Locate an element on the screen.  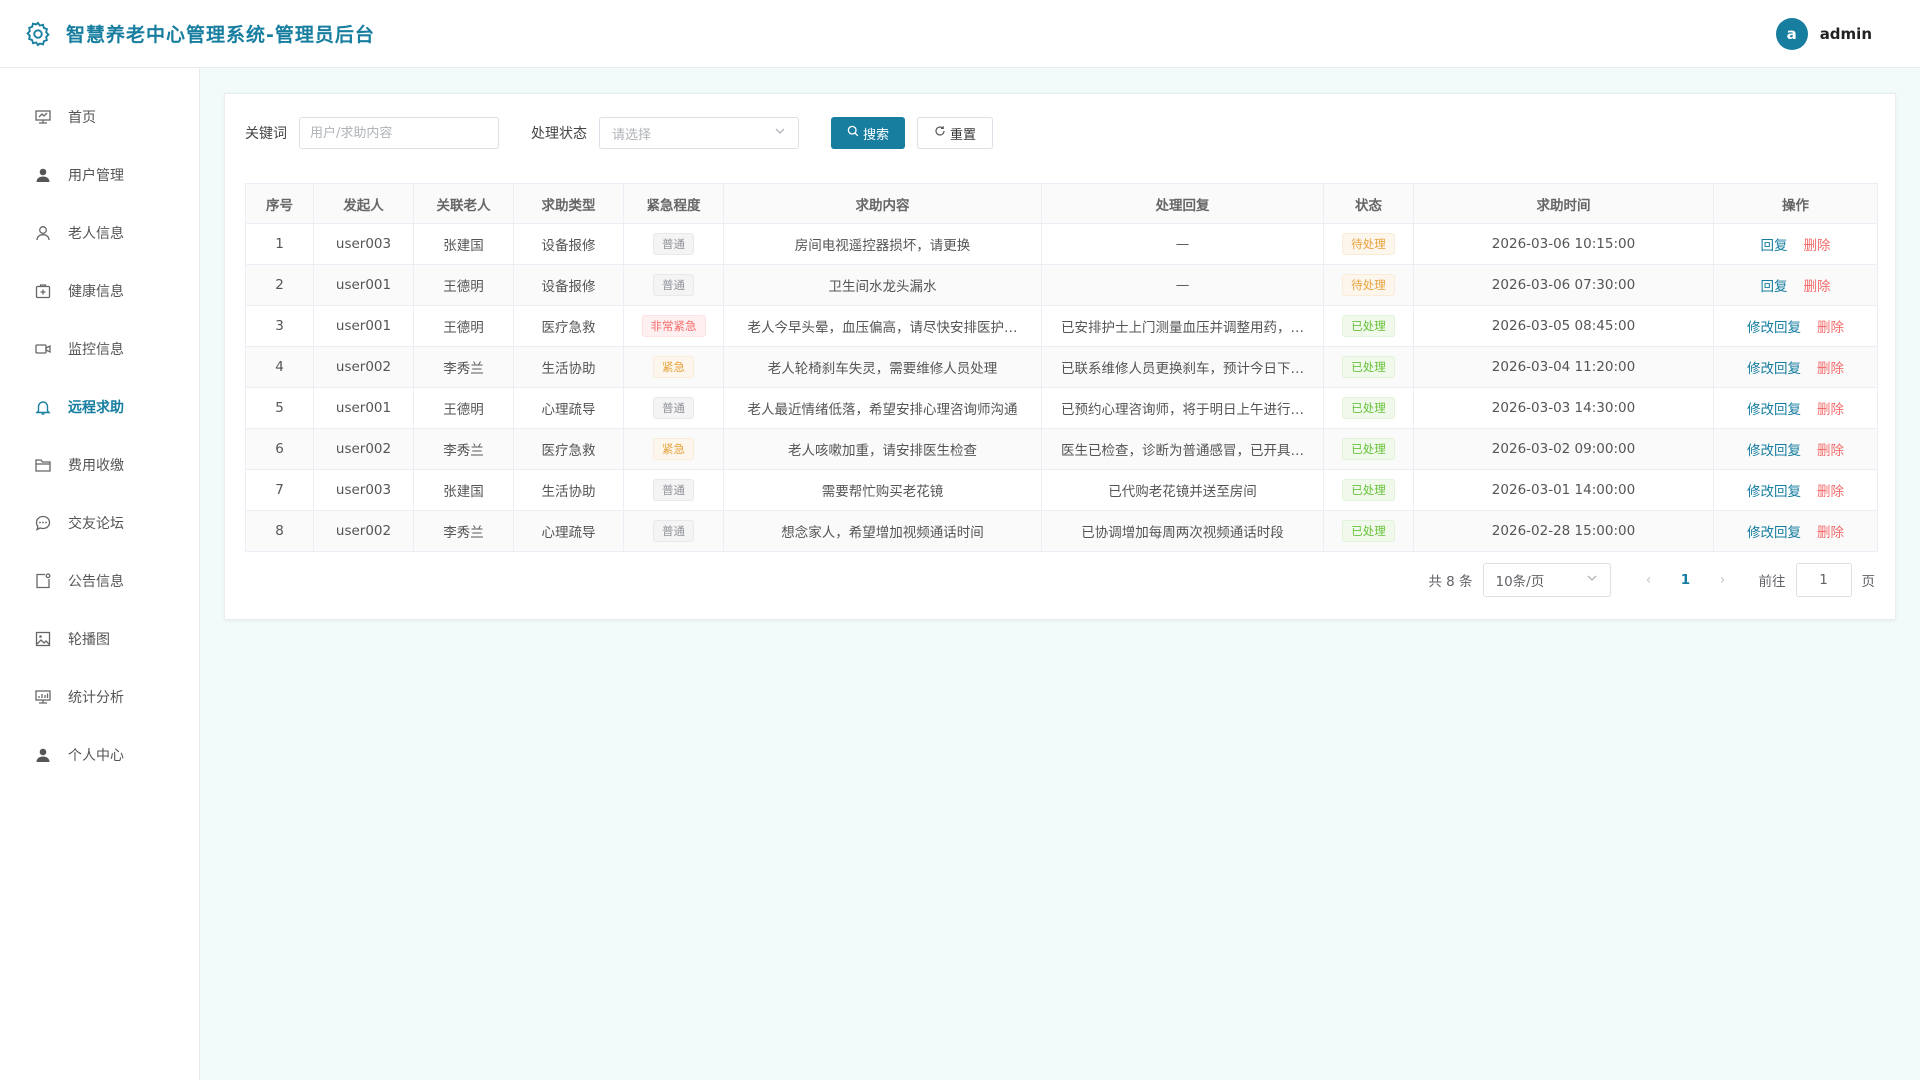
cell-type: 设备报修 is located at coordinates (568, 244).